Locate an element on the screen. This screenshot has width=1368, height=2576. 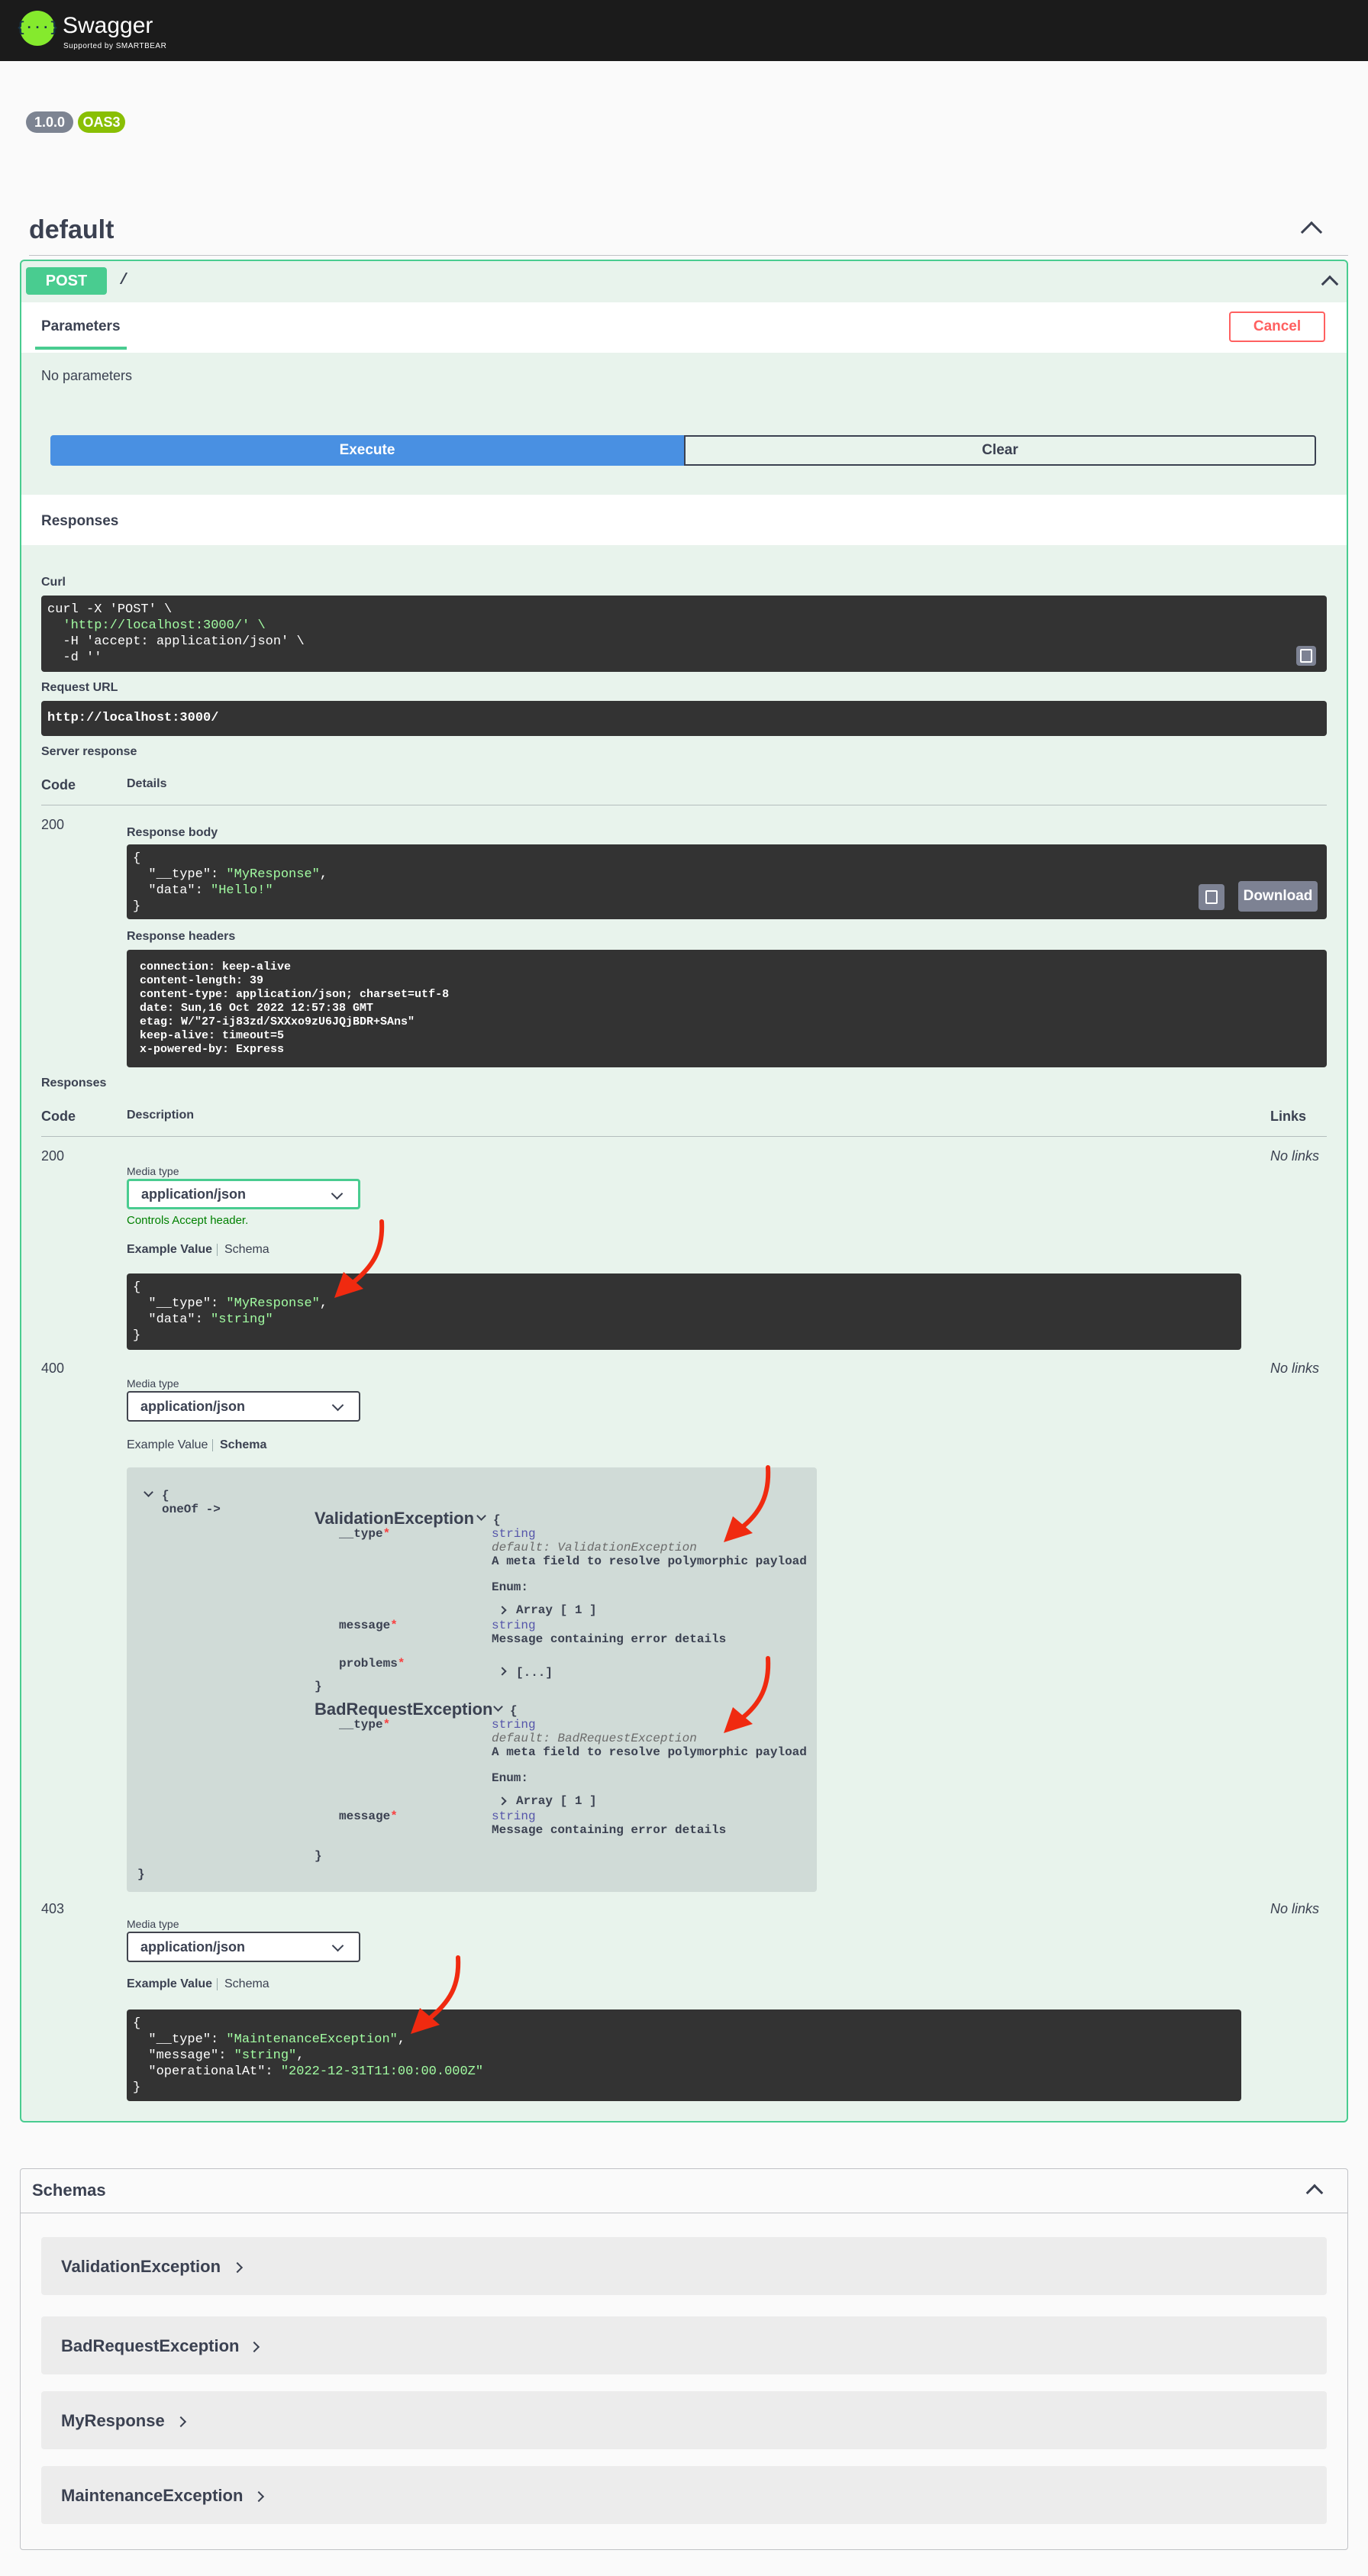
schema-item-name: BadRequestException is located at coordinates (150, 2346).